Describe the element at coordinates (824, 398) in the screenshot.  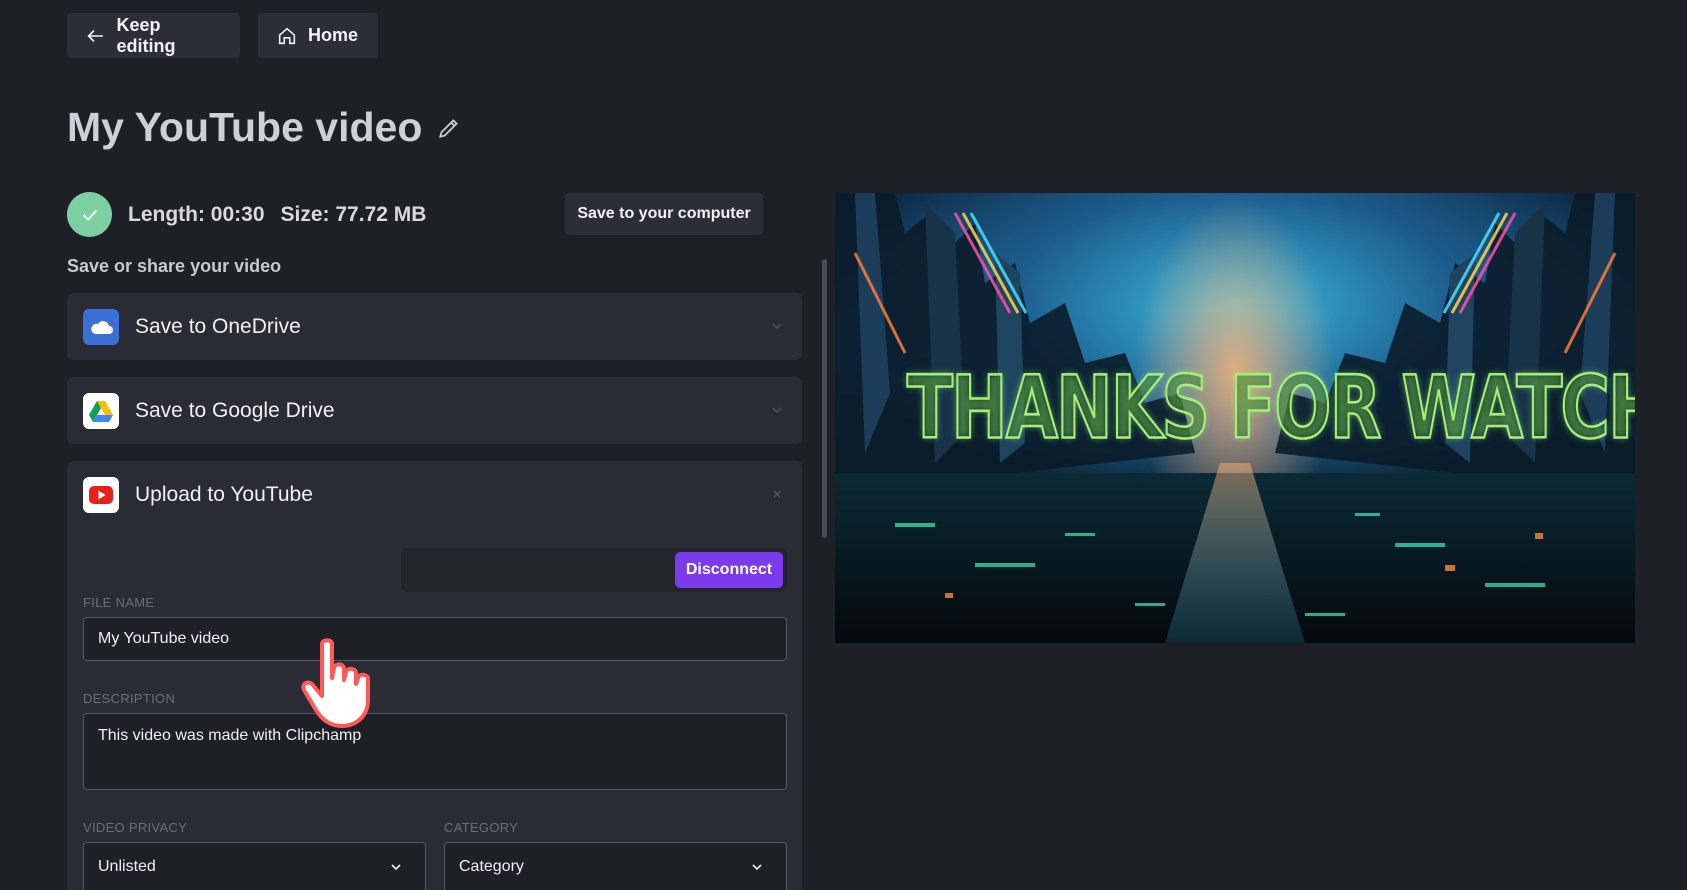
I see `scrollbar-thumb` at that location.